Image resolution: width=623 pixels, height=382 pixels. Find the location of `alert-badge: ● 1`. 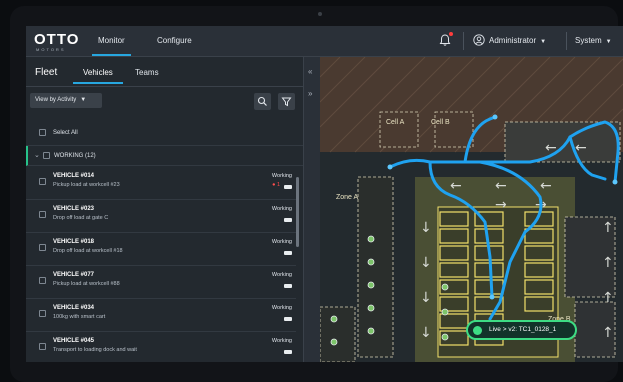

alert-badge: ● 1 is located at coordinates (276, 185).